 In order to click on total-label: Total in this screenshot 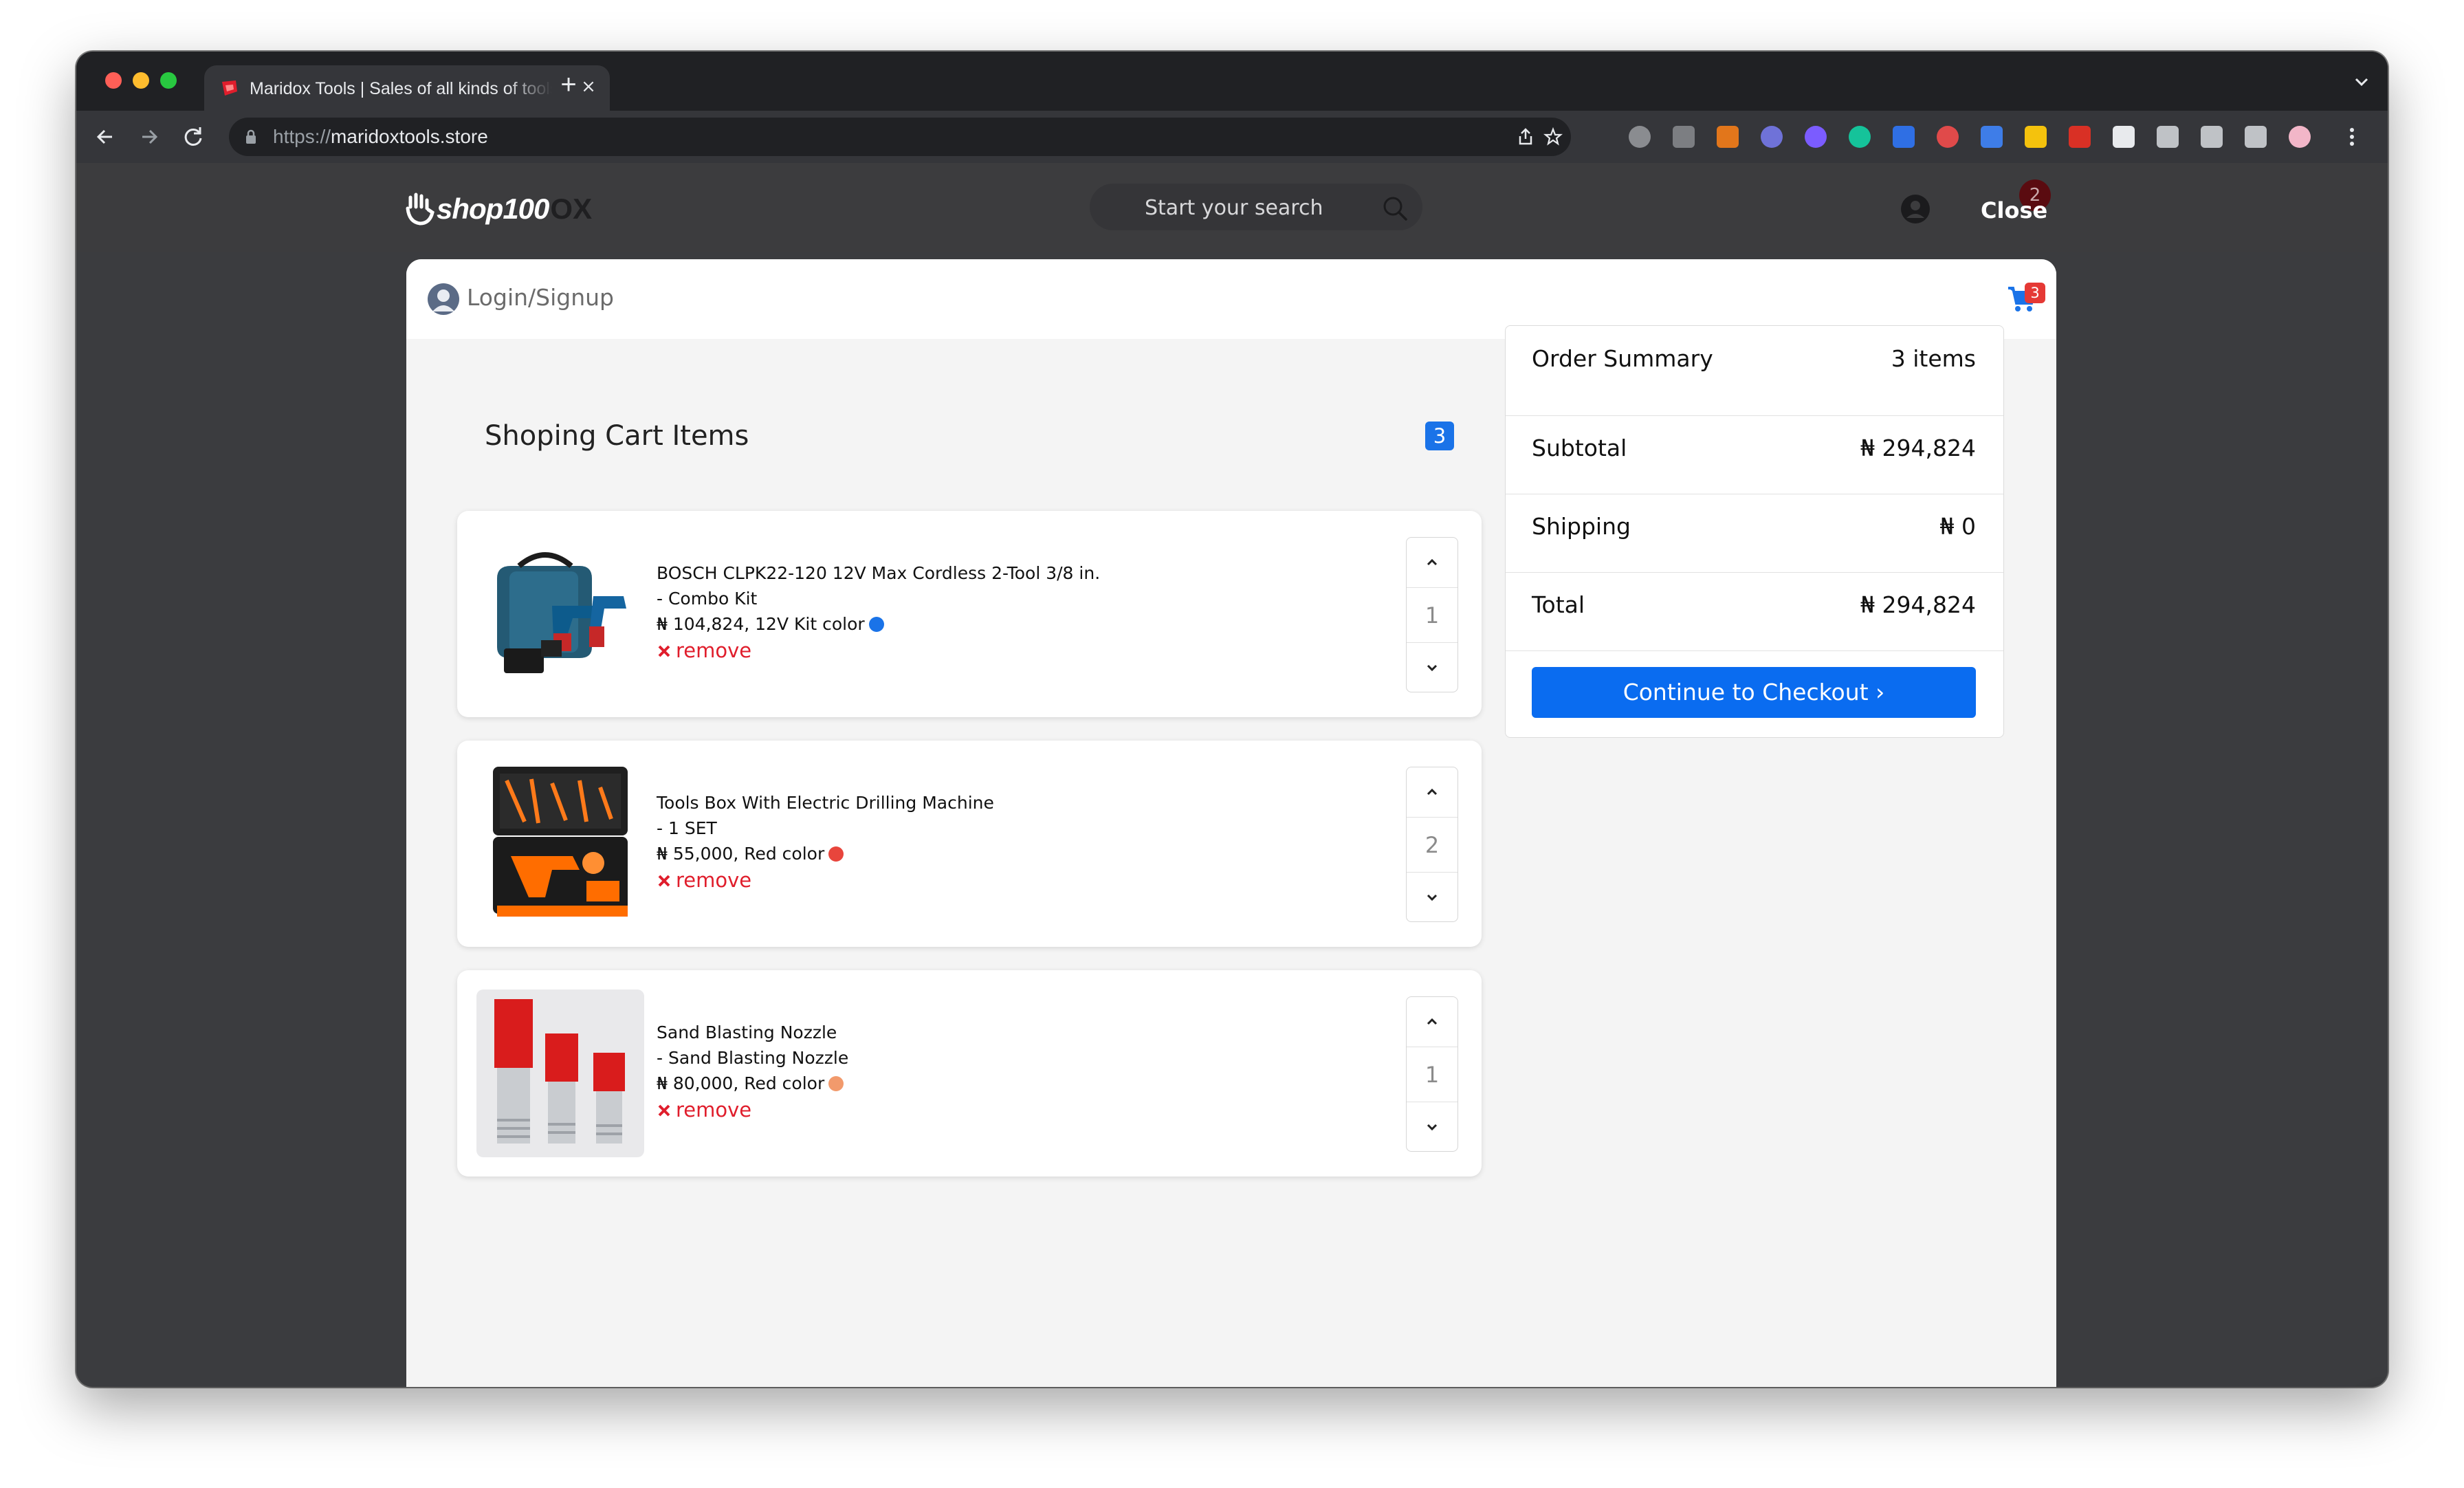, I will do `click(1558, 604)`.